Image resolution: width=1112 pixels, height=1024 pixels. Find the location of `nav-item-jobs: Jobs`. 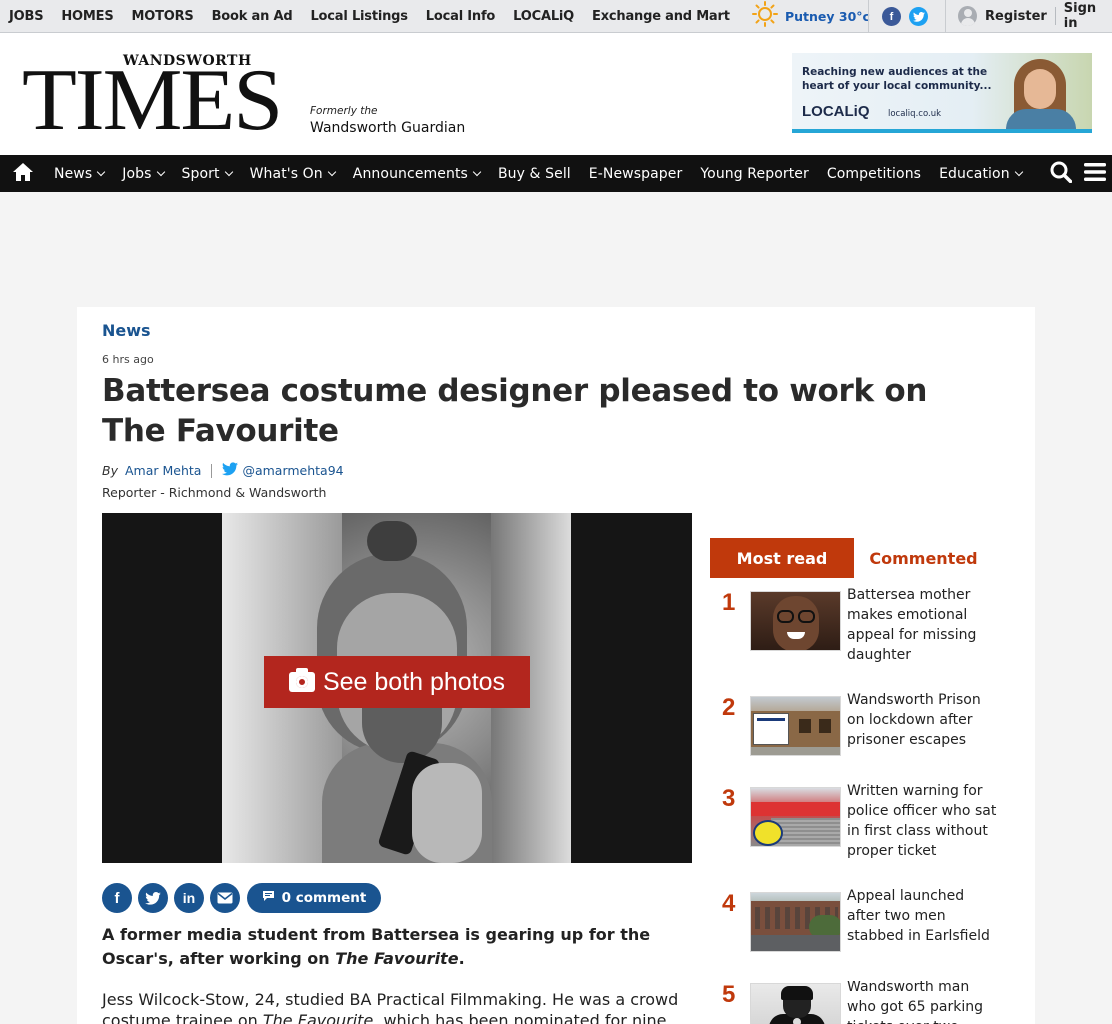

nav-item-jobs: Jobs is located at coordinates (142, 173).